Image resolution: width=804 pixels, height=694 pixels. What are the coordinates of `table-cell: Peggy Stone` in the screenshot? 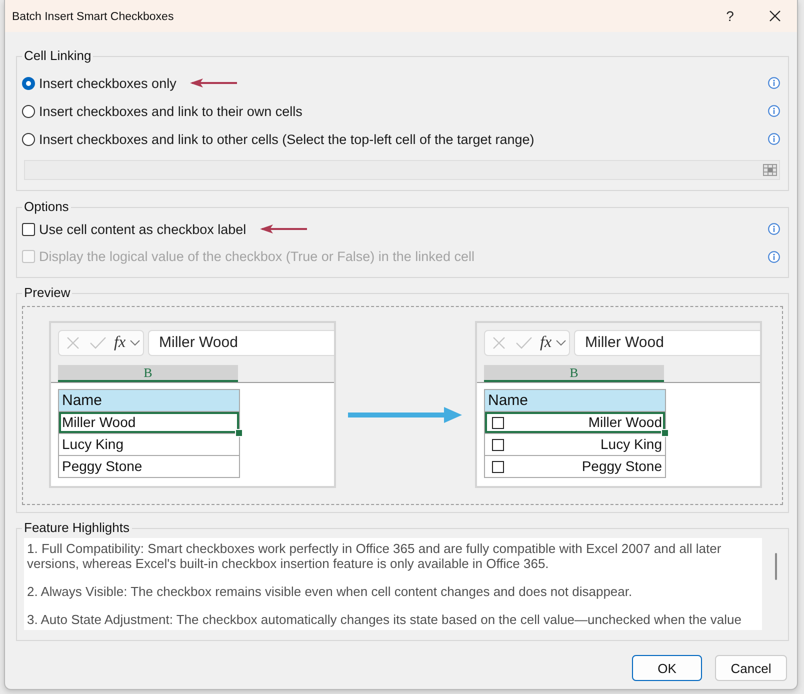 It's located at (149, 467).